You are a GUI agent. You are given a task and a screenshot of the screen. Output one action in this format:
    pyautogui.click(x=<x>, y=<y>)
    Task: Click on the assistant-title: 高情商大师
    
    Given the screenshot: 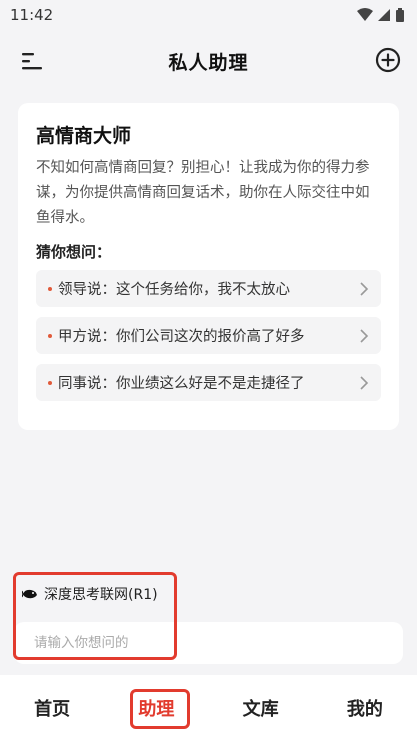 What is the action you would take?
    pyautogui.click(x=84, y=136)
    